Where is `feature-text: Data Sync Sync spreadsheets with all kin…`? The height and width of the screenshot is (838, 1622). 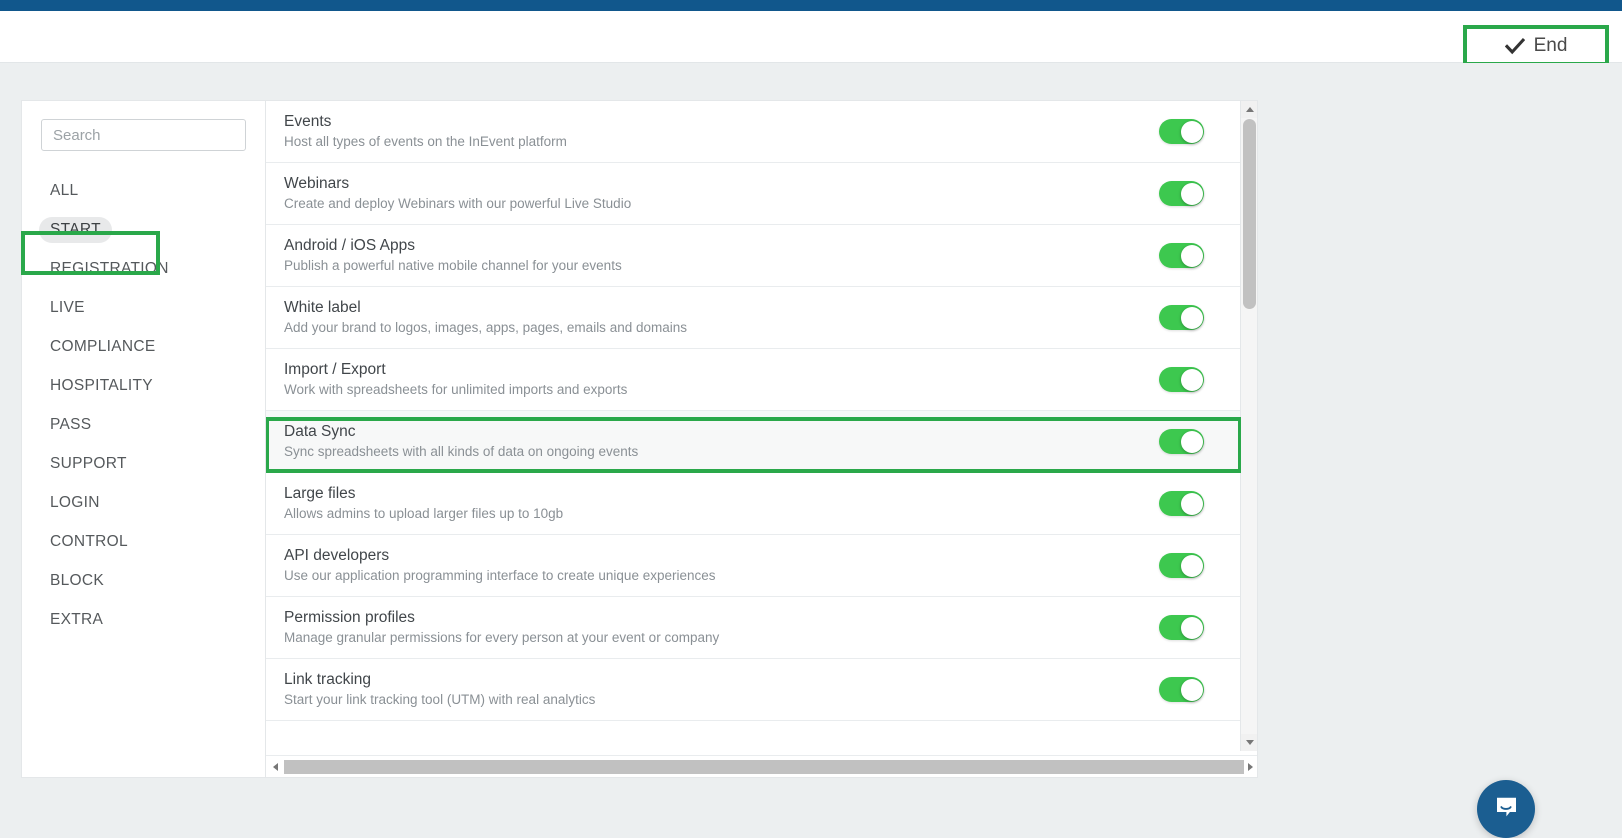 feature-text: Data Sync Sync spreadsheets with all kin… is located at coordinates (721, 441).